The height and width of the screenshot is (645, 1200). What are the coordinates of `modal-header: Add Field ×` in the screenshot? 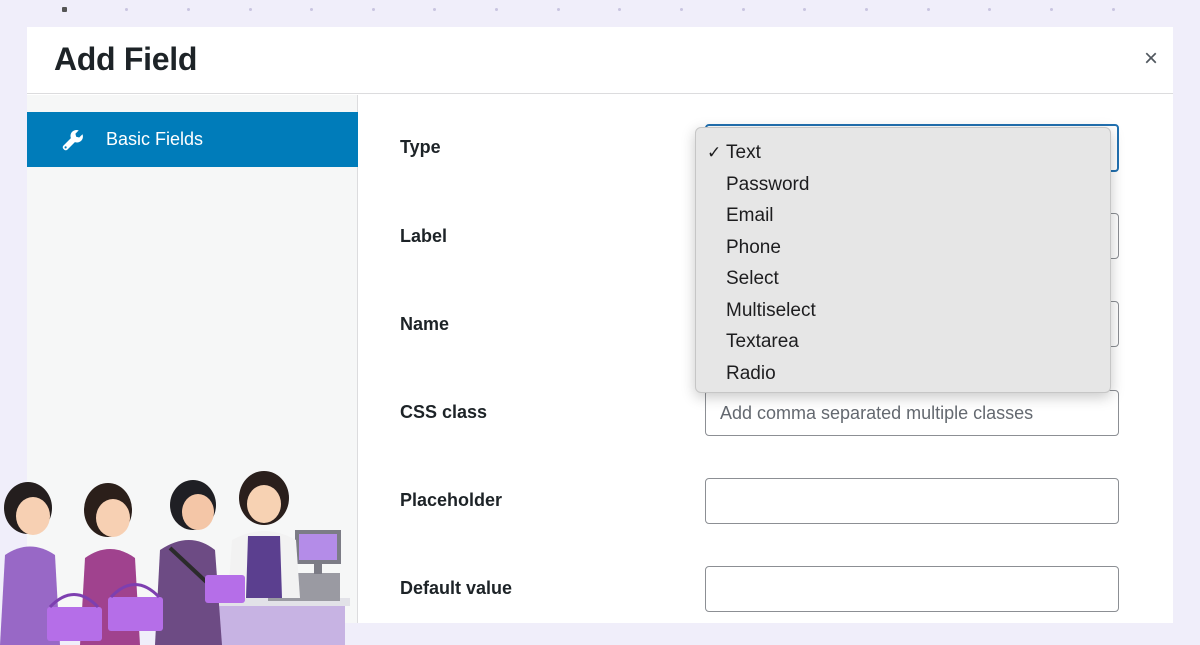 It's located at (600, 60).